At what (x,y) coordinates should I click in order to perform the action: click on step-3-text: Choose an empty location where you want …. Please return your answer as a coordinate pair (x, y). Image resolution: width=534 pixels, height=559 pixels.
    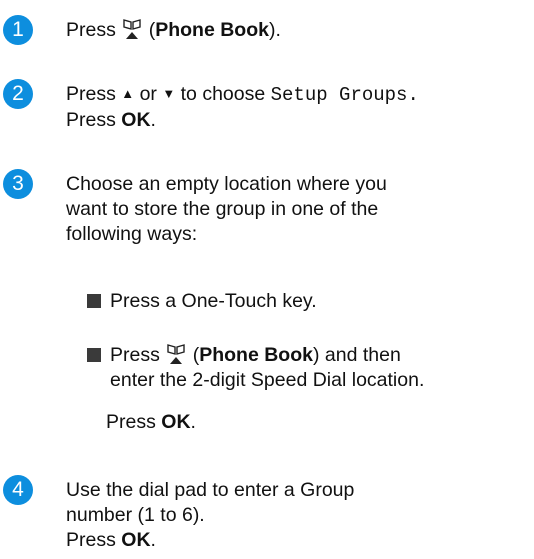
    Looking at the image, I should click on (226, 209).